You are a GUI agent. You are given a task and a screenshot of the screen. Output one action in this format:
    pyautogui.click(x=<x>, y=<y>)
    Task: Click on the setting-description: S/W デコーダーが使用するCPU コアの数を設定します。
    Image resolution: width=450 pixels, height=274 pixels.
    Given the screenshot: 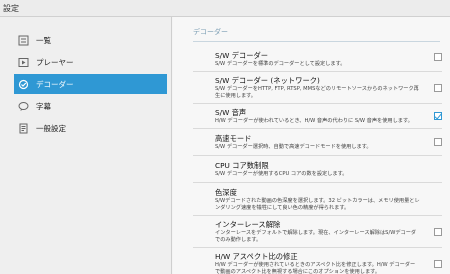 What is the action you would take?
    pyautogui.click(x=281, y=174)
    